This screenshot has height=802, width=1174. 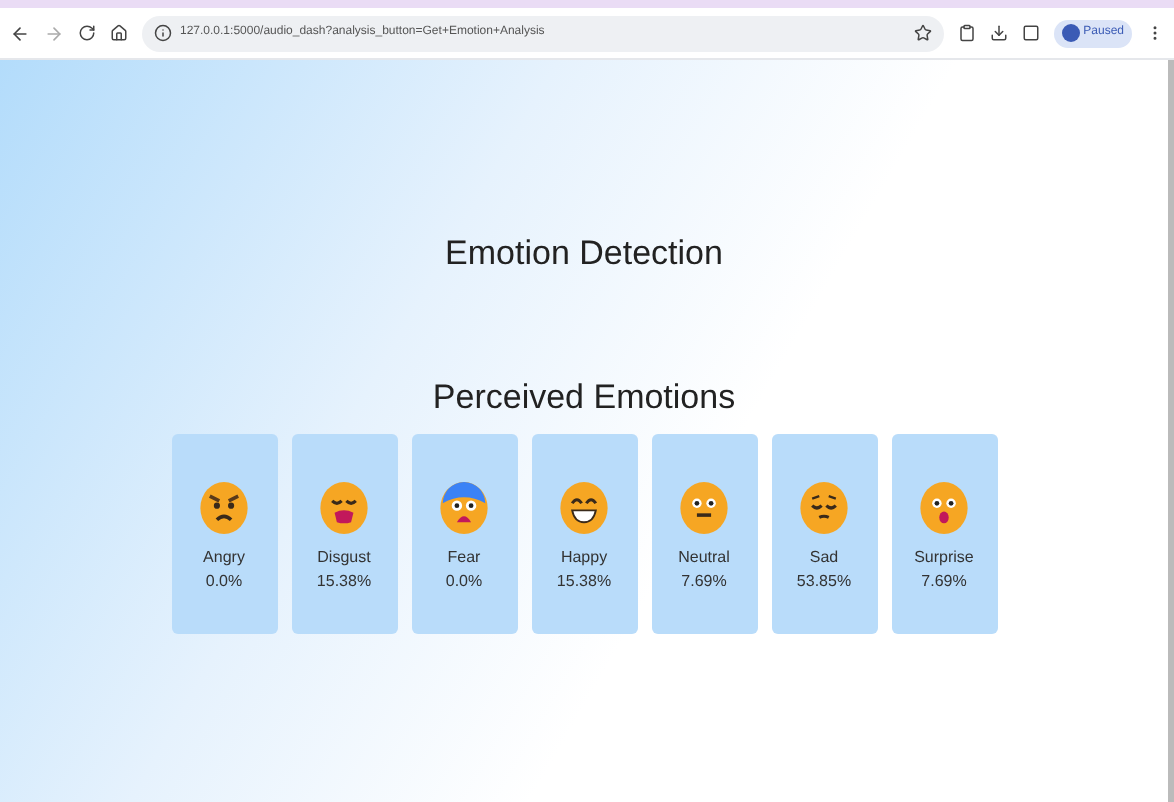 What do you see at coordinates (966, 33) in the screenshot?
I see `clipboard-icon` at bounding box center [966, 33].